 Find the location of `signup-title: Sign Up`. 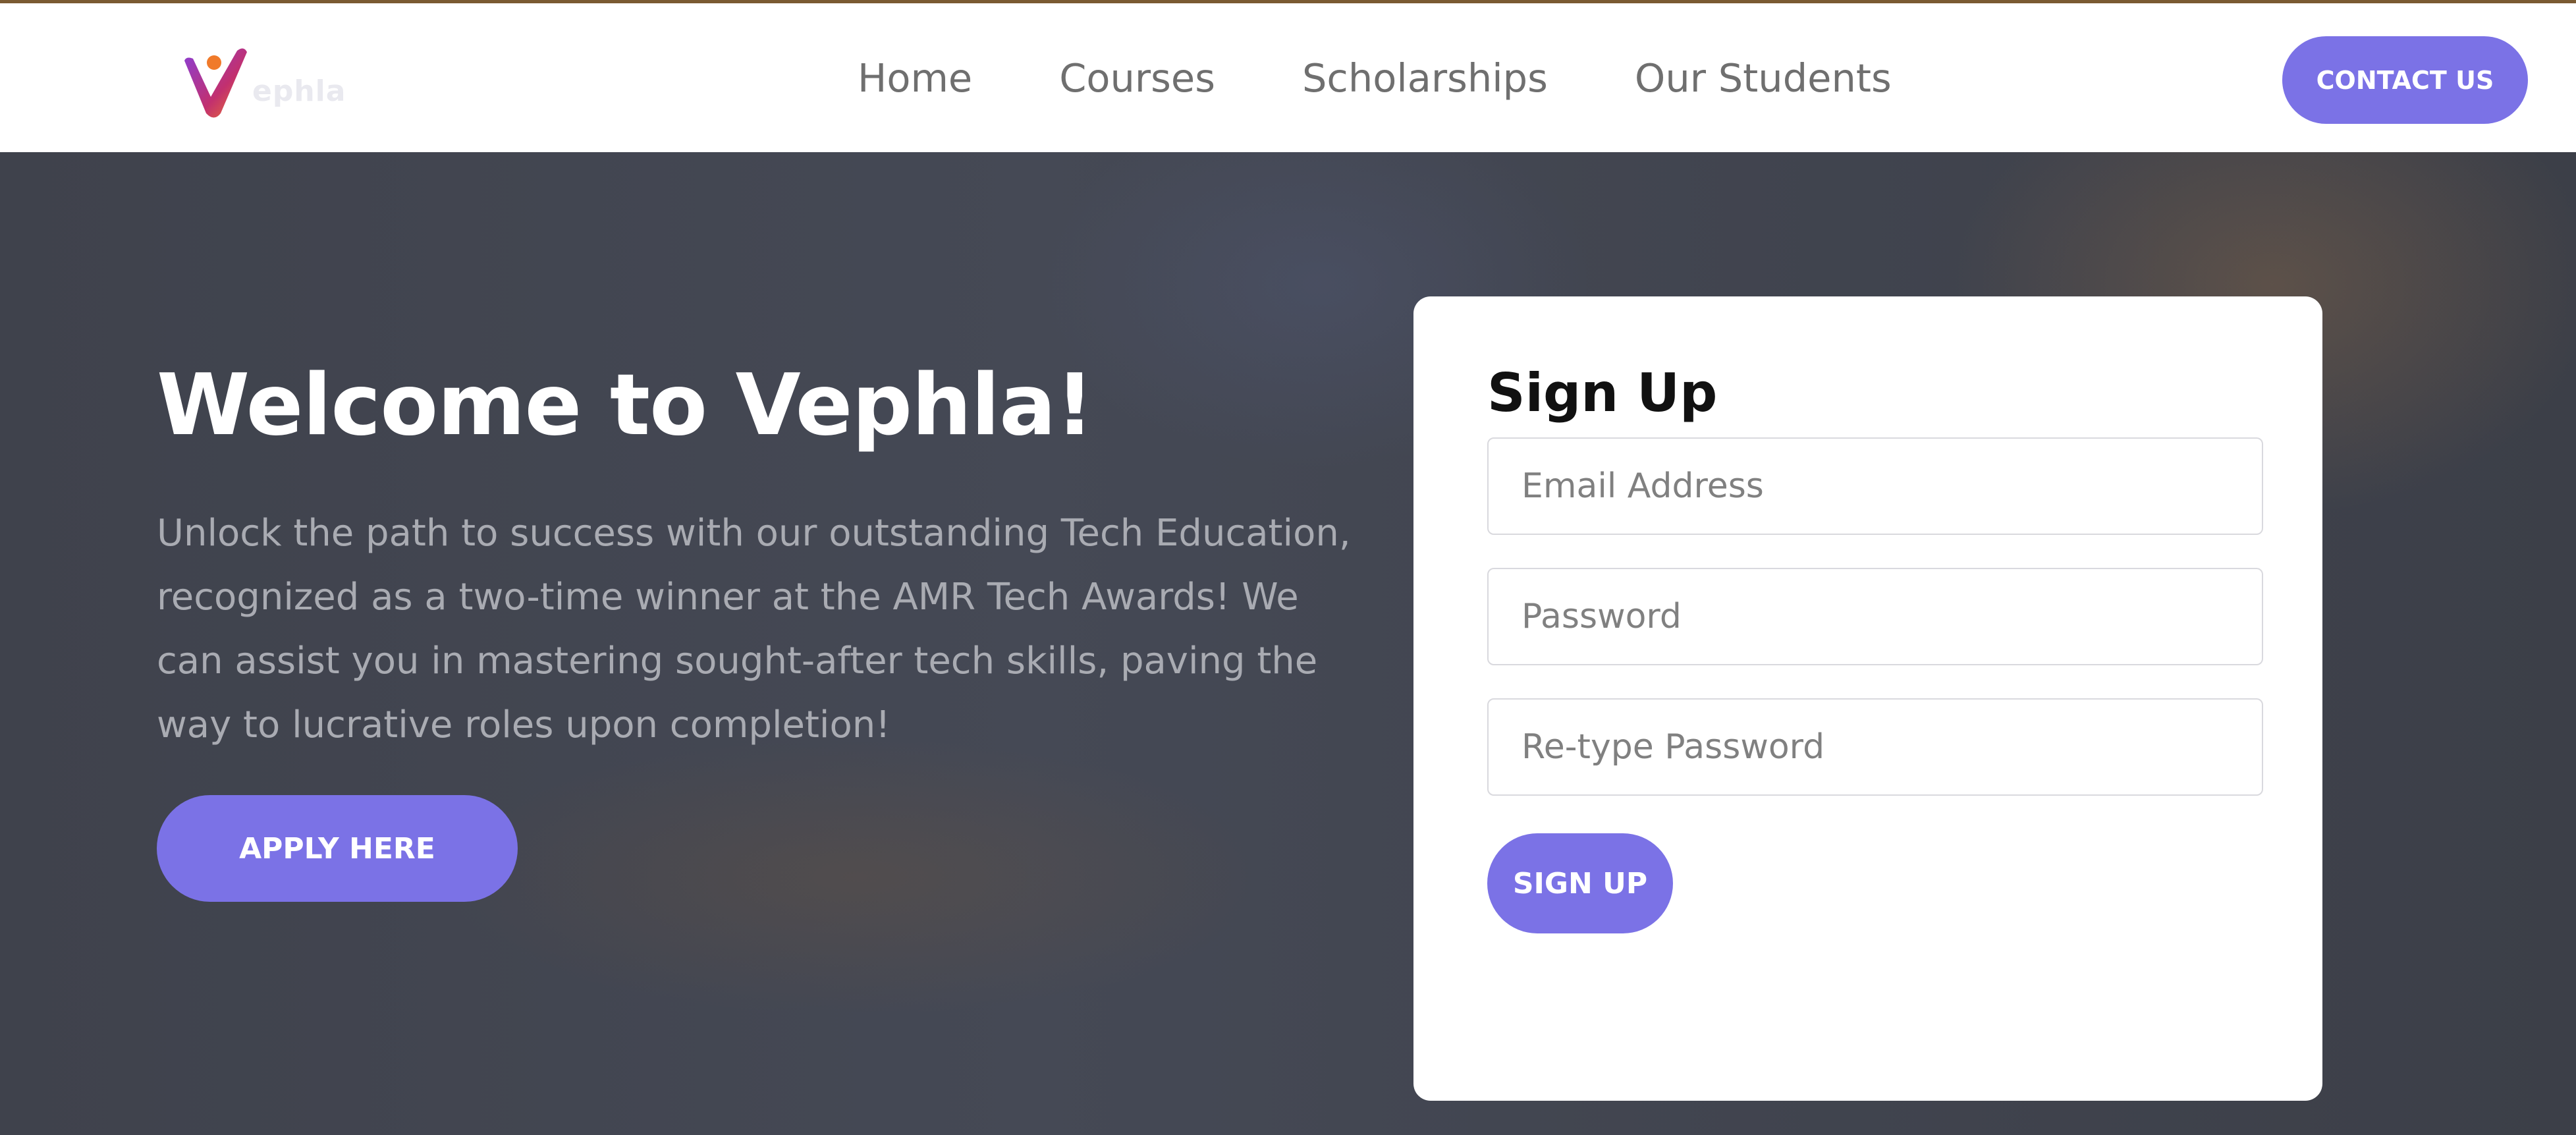

signup-title: Sign Up is located at coordinates (1602, 393).